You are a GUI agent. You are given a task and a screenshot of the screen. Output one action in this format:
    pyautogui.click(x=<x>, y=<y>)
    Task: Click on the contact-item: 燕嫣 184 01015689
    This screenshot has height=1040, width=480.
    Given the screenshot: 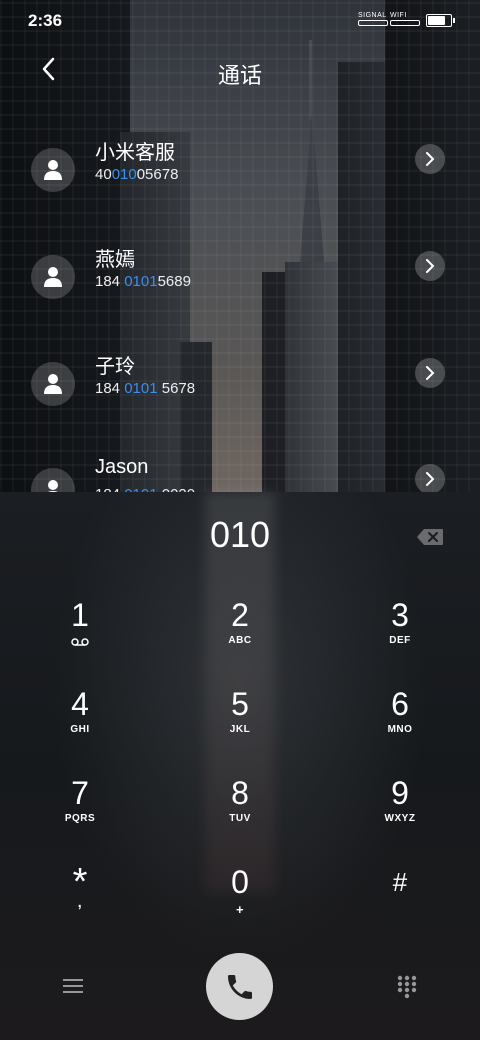 What is the action you would take?
    pyautogui.click(x=240, y=283)
    